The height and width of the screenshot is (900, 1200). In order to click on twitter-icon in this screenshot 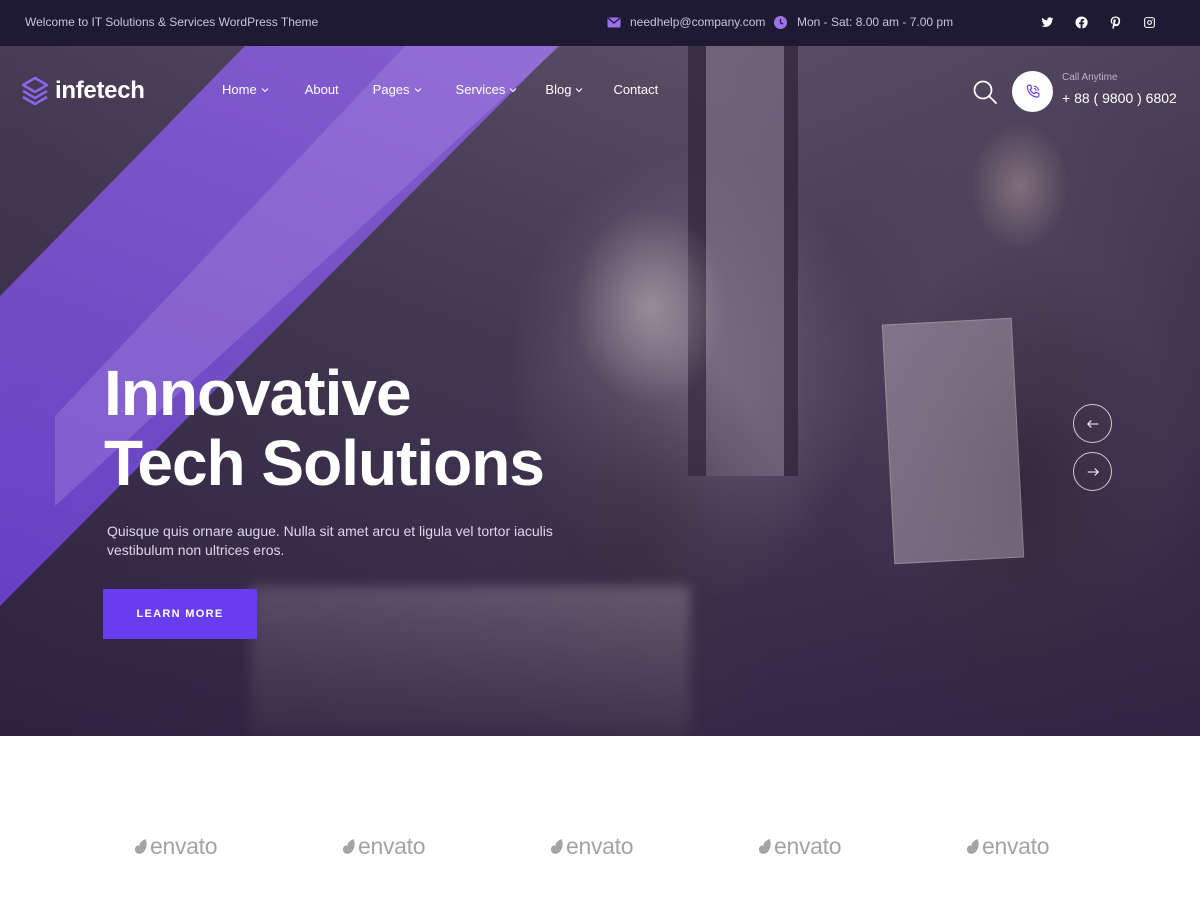, I will do `click(1047, 22)`.